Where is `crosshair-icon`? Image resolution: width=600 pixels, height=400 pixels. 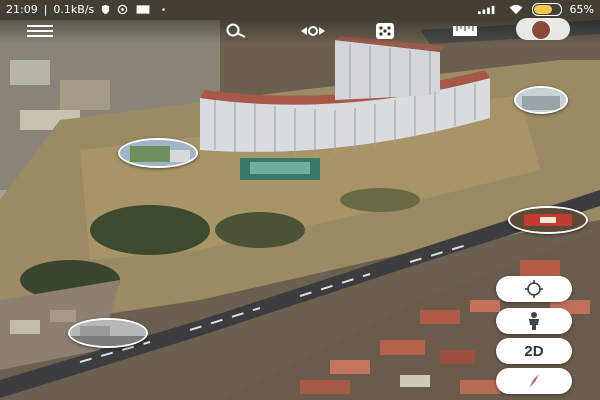 crosshair-icon is located at coordinates (534, 289).